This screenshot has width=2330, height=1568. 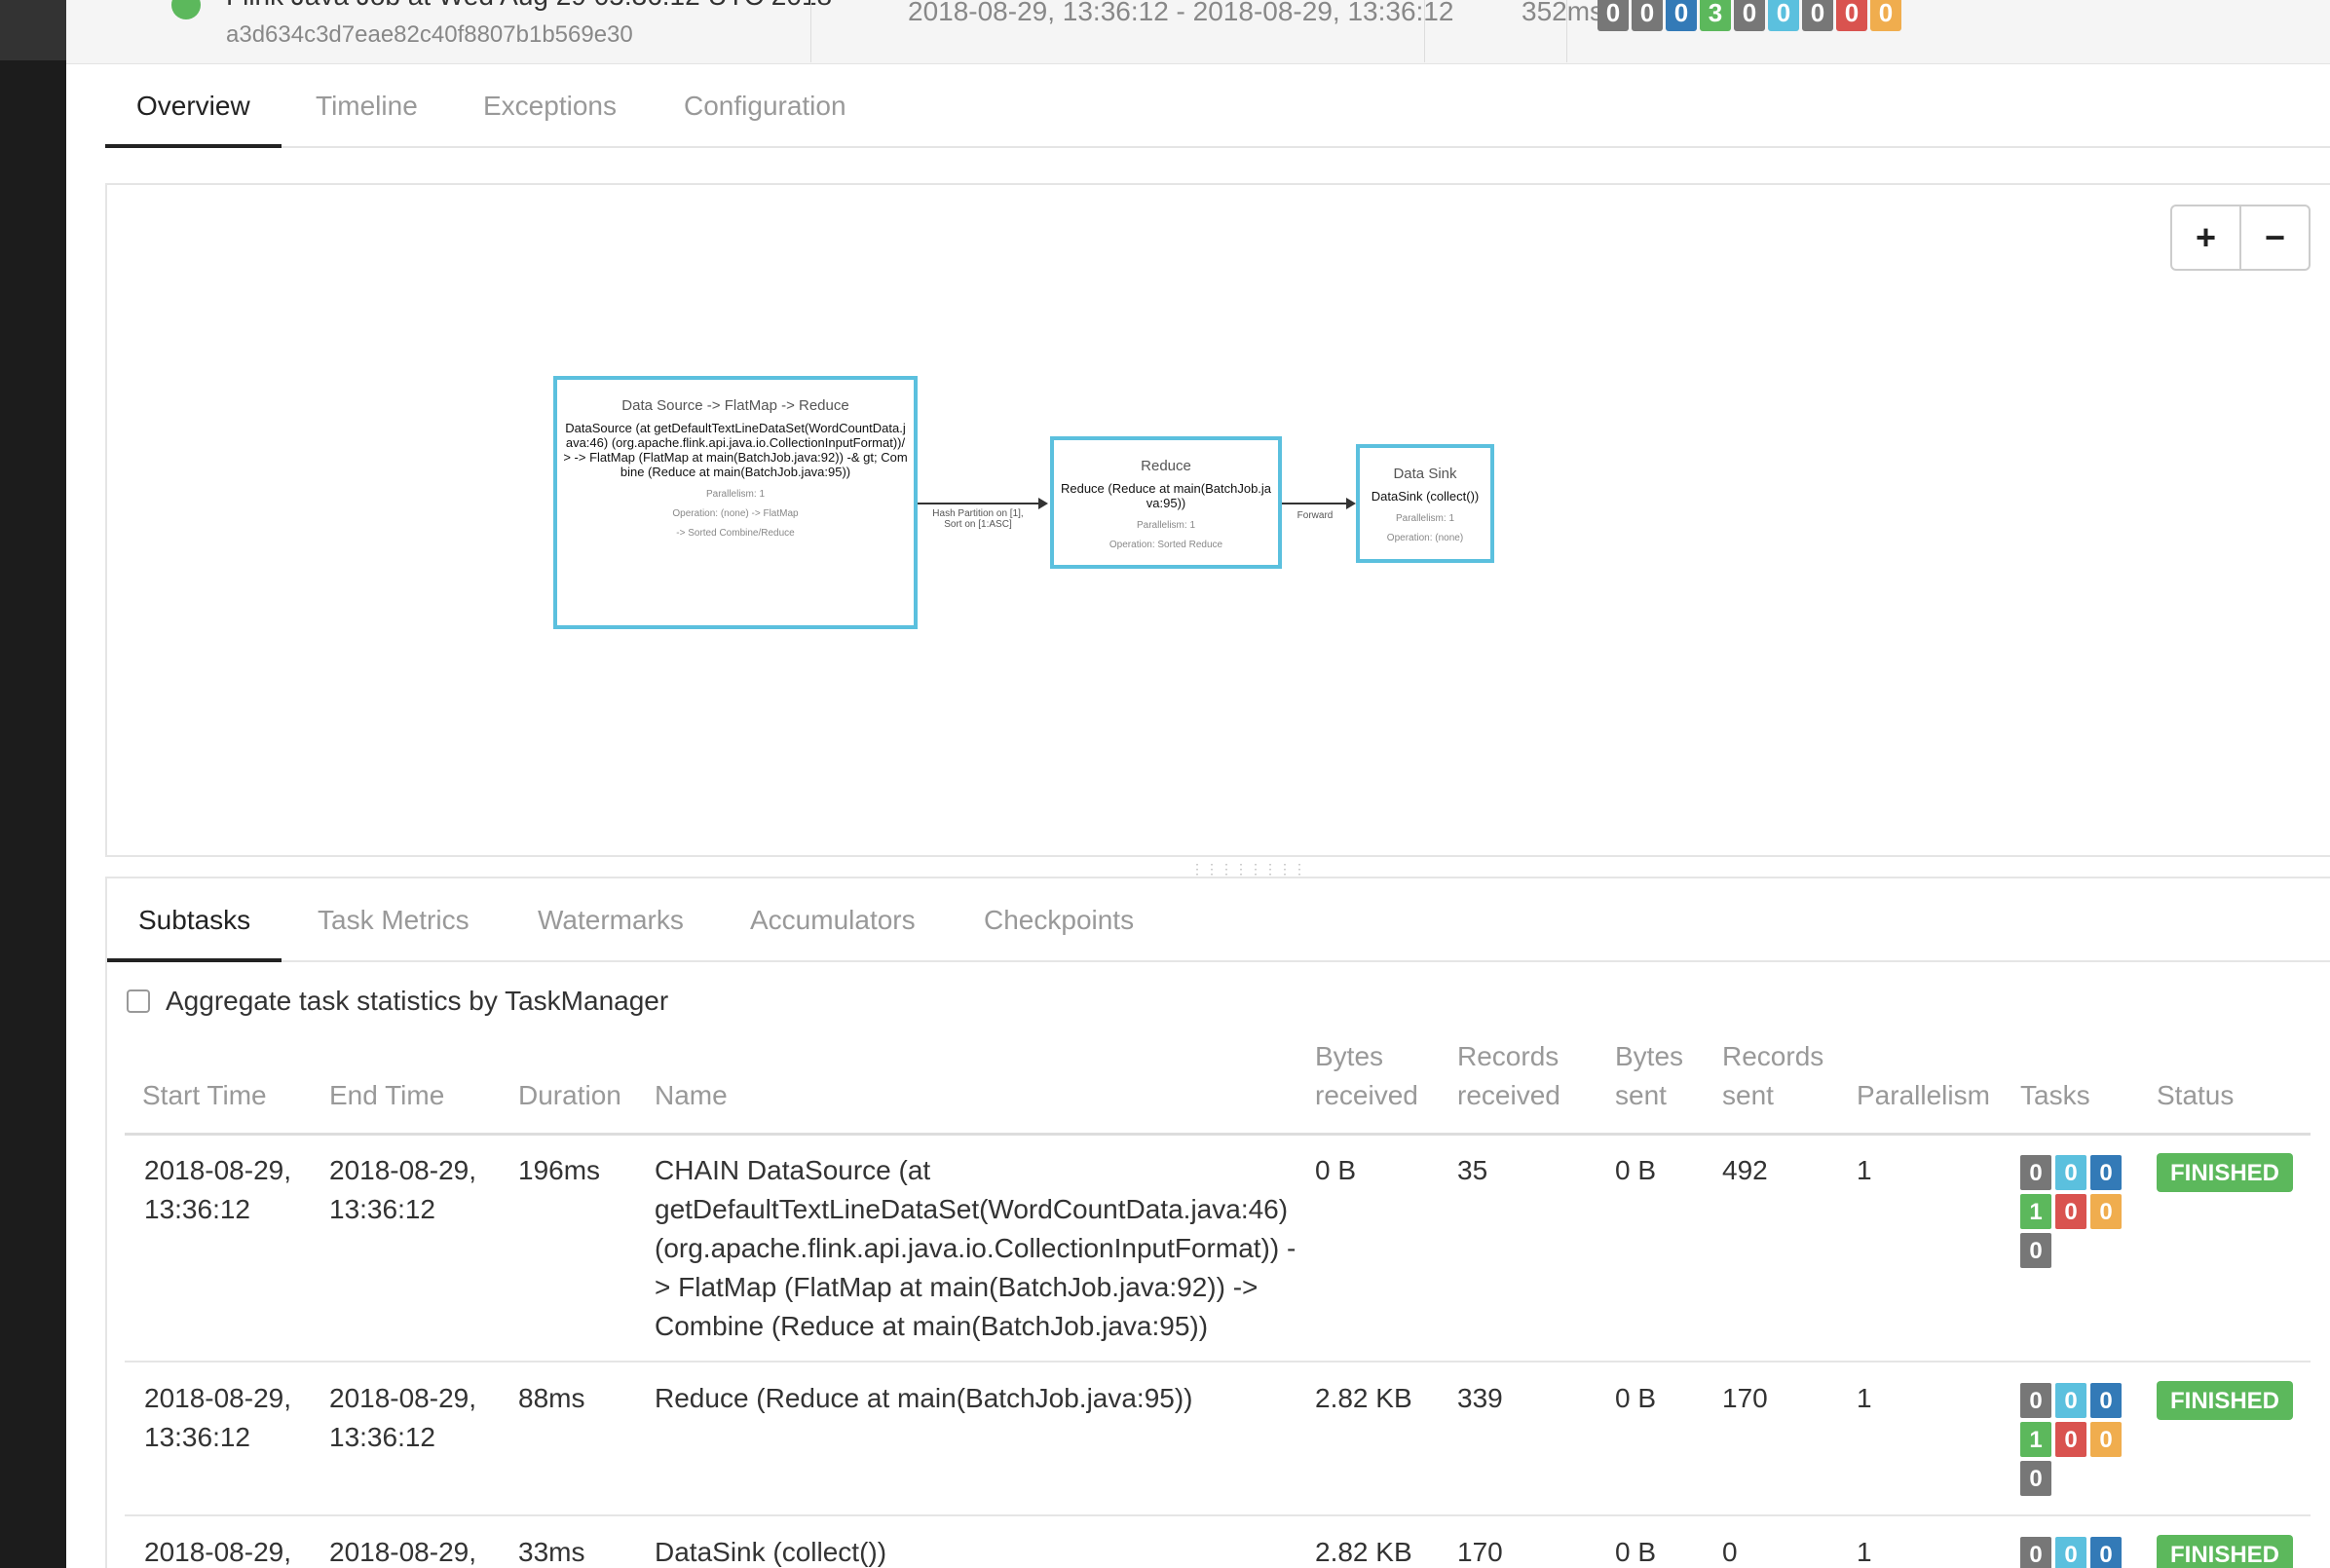 I want to click on left-sidebar, so click(x=33, y=784).